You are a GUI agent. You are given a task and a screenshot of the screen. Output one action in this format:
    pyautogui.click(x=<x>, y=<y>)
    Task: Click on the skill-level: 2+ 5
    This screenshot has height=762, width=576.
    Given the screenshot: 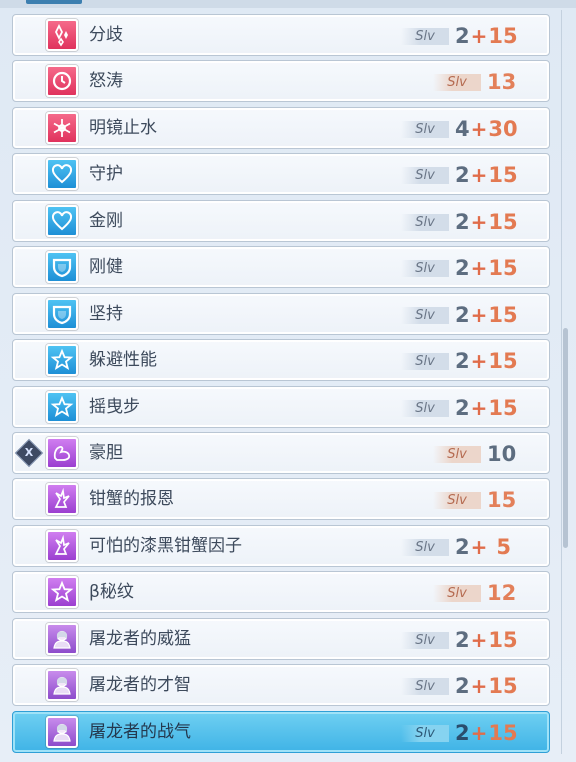 What is the action you would take?
    pyautogui.click(x=483, y=547)
    